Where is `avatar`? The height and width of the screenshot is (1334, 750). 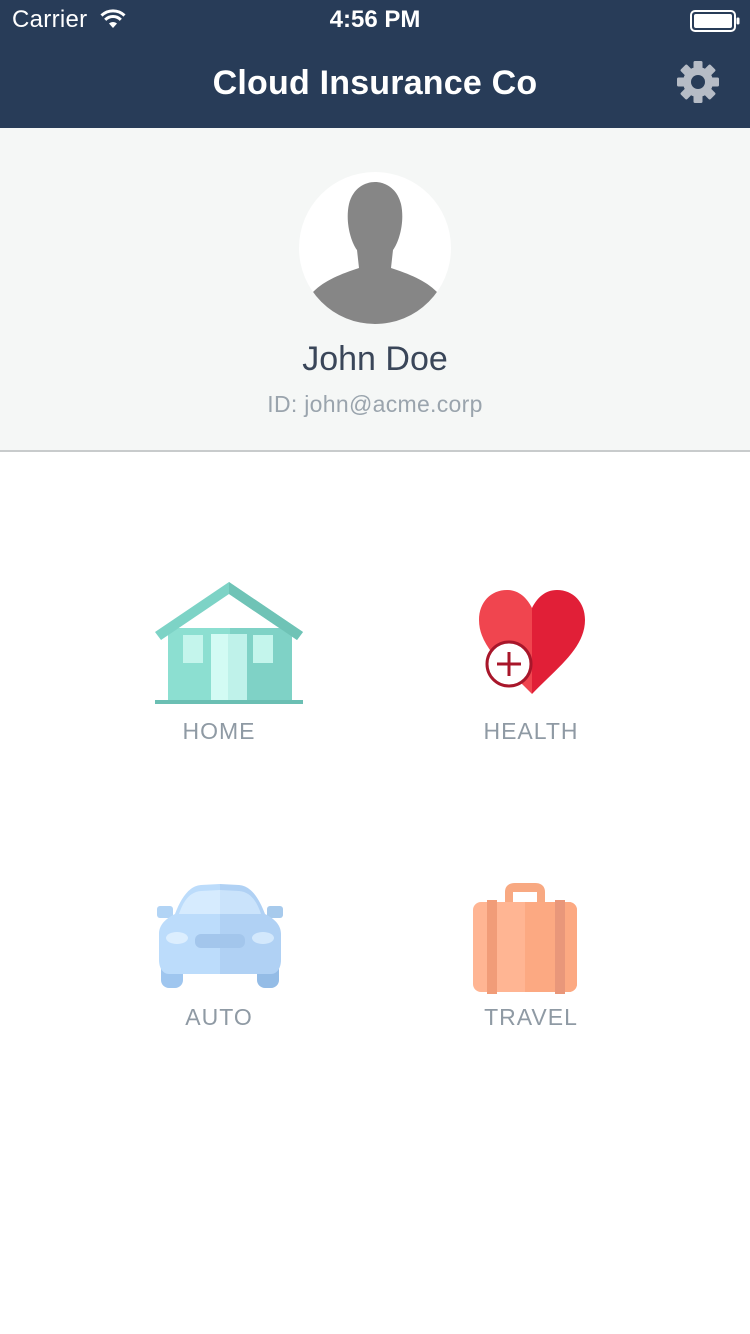
avatar is located at coordinates (375, 248).